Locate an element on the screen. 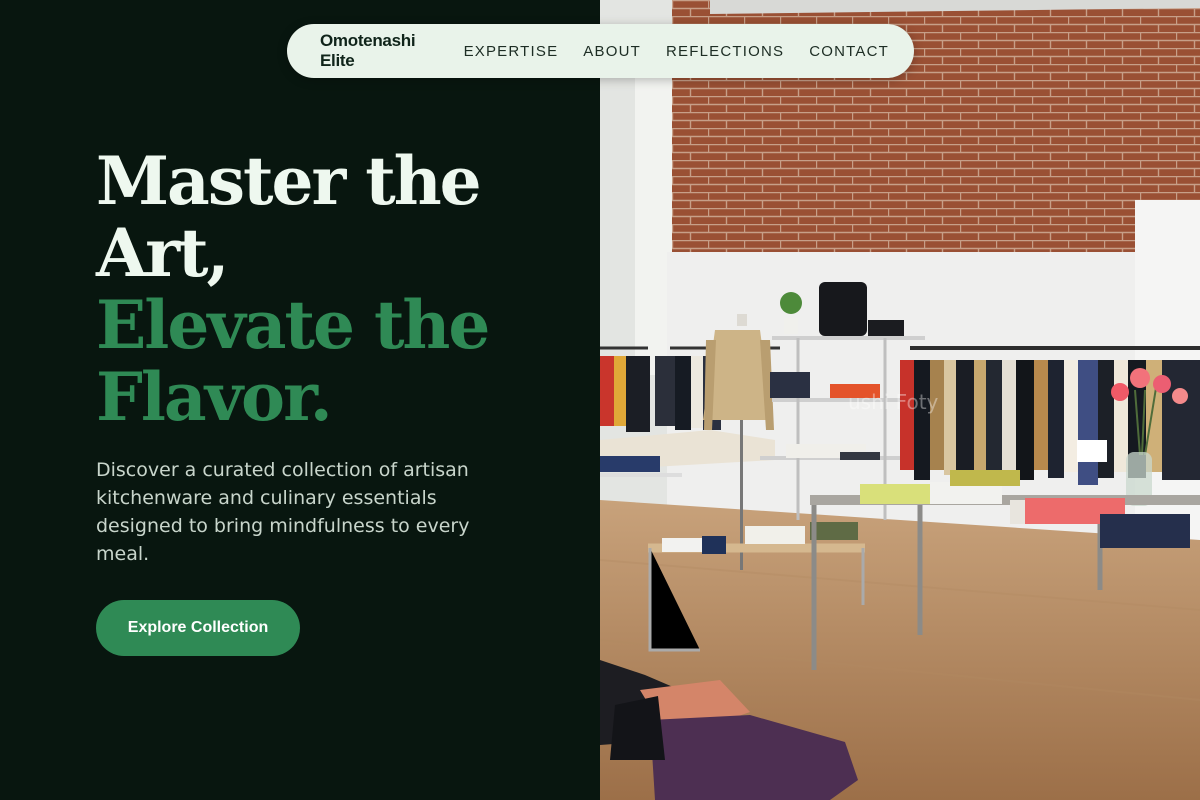  hero-section: Master the Art, Elevate the Flavor. is located at coordinates (331, 289).